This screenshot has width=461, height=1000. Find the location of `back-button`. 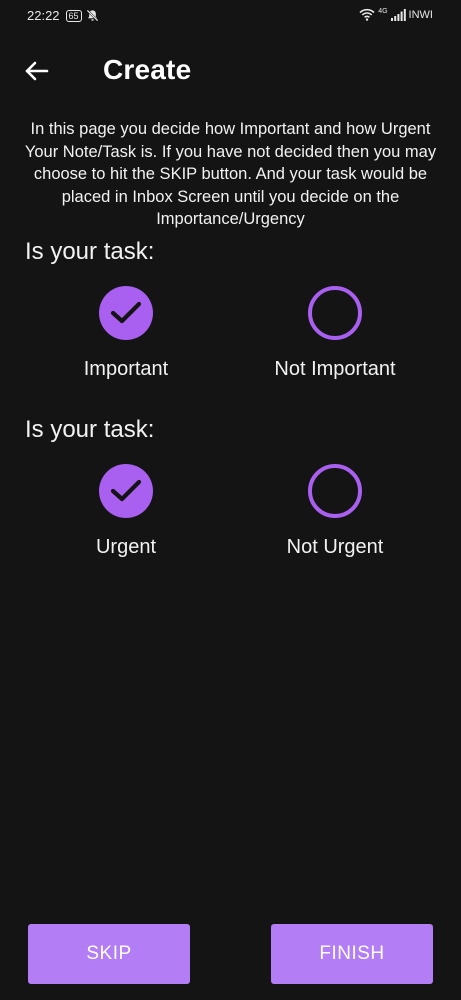

back-button is located at coordinates (37, 71).